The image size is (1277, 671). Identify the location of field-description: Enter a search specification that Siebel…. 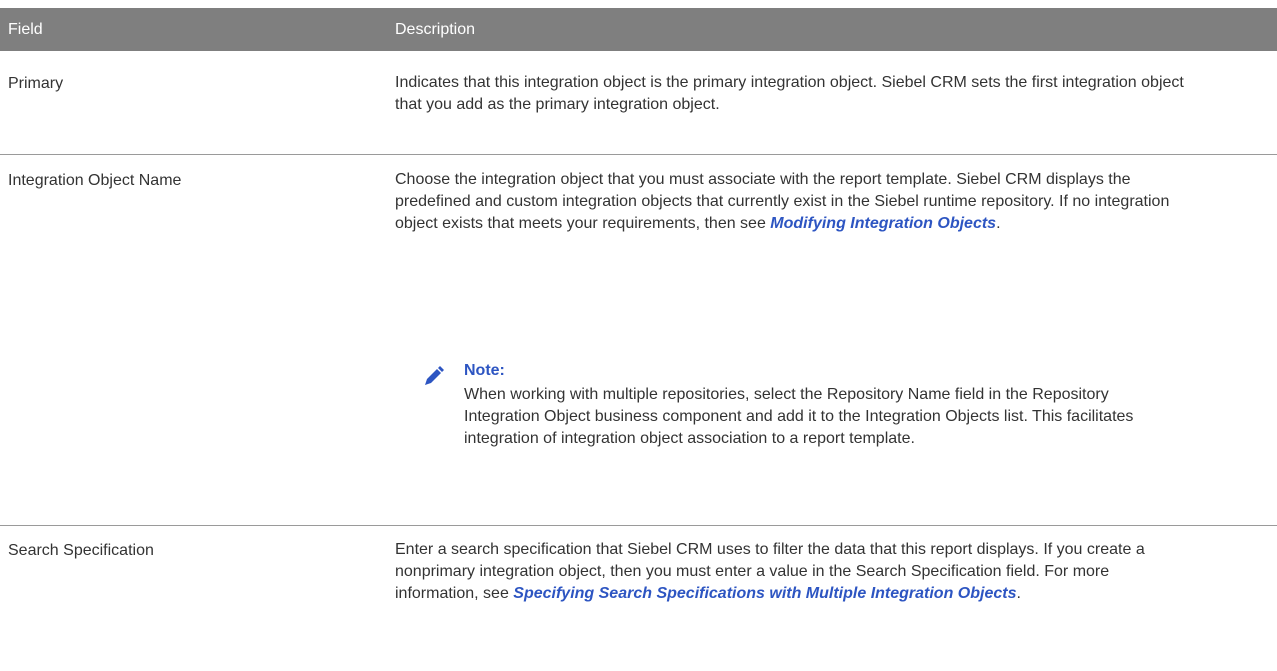
(795, 572).